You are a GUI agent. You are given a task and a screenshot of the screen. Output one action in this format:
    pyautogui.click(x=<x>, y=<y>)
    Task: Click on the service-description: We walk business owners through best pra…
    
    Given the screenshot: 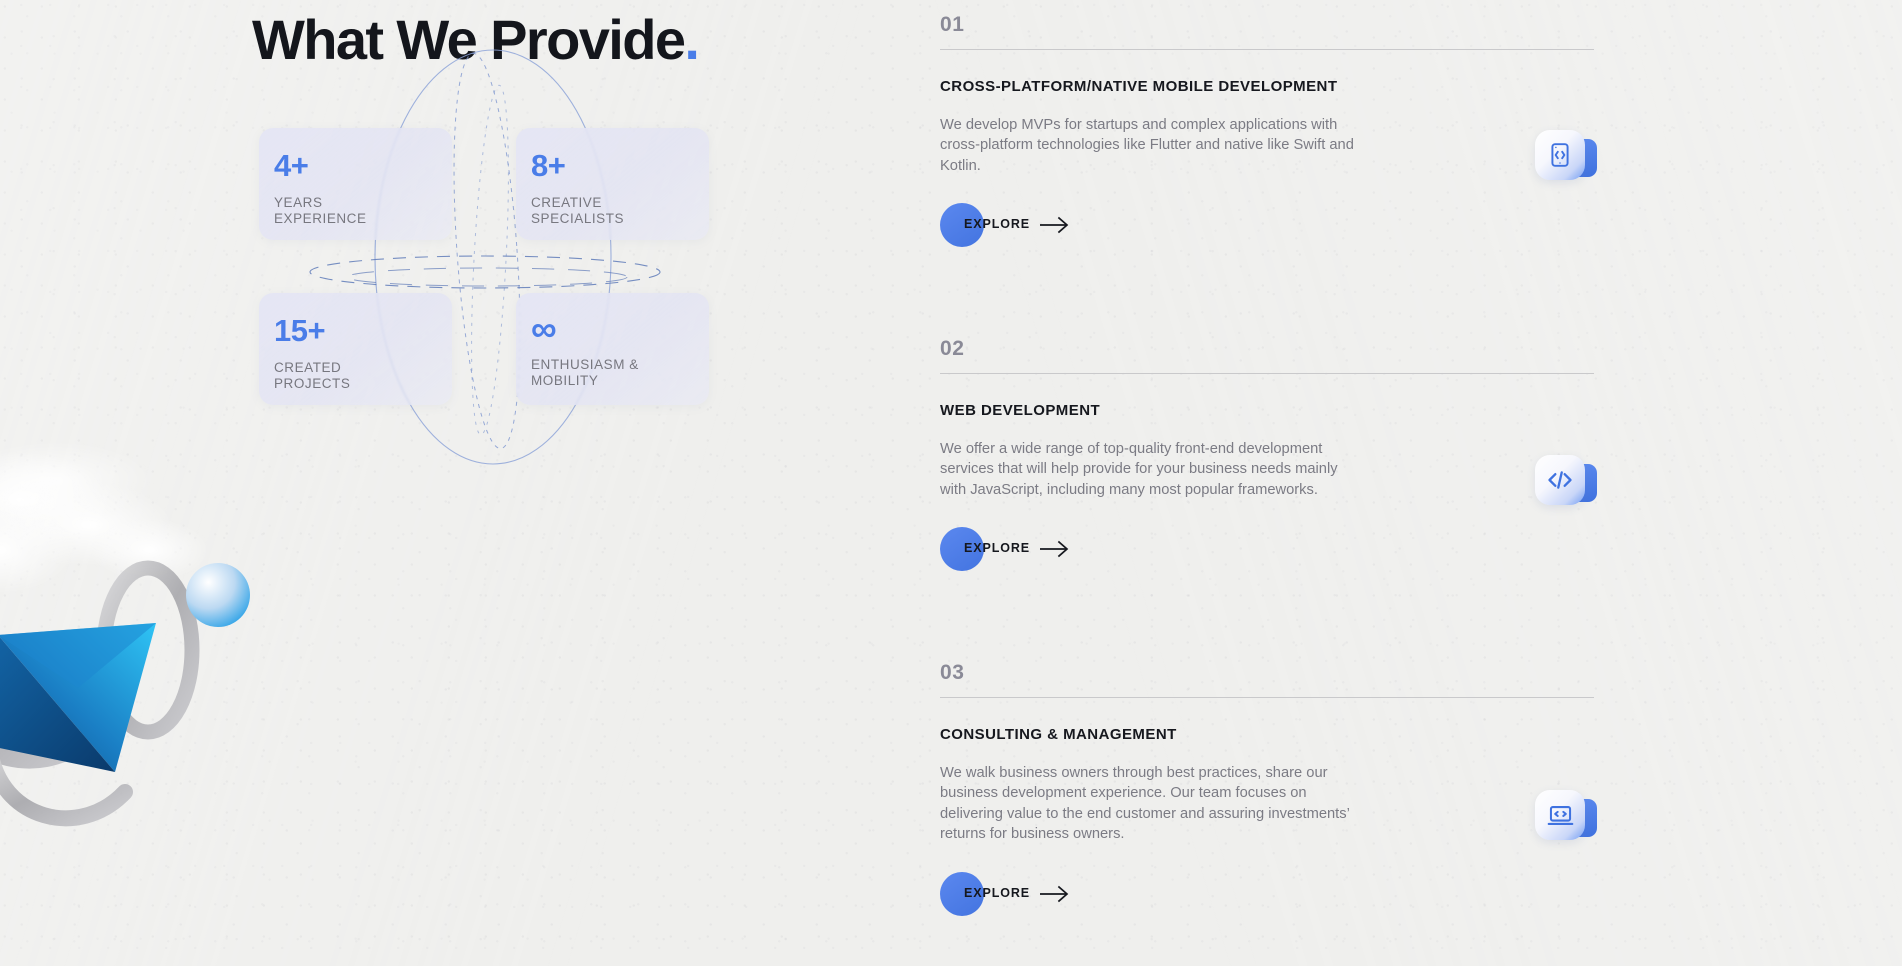 What is the action you would take?
    pyautogui.click(x=1145, y=804)
    